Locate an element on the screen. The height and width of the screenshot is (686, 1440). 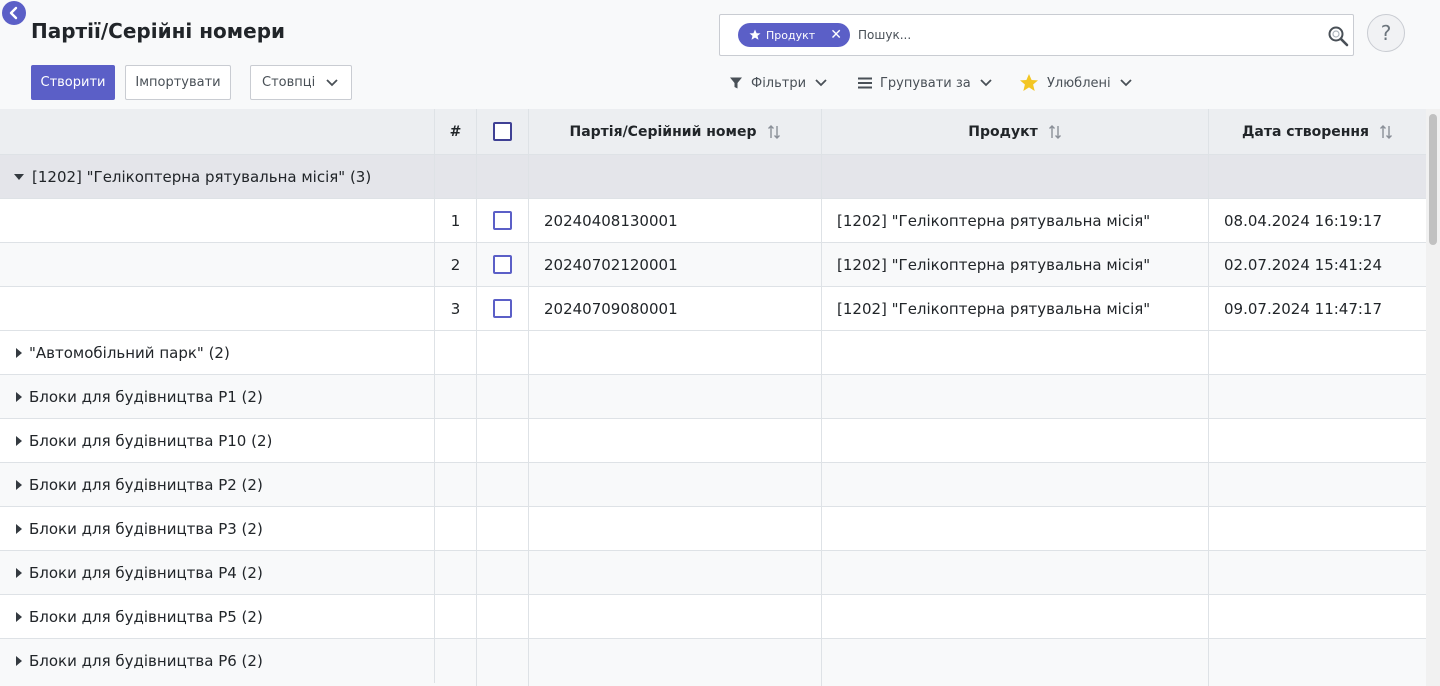
group-cell: Блоки для будівництва P10 (2) is located at coordinates (217, 440).